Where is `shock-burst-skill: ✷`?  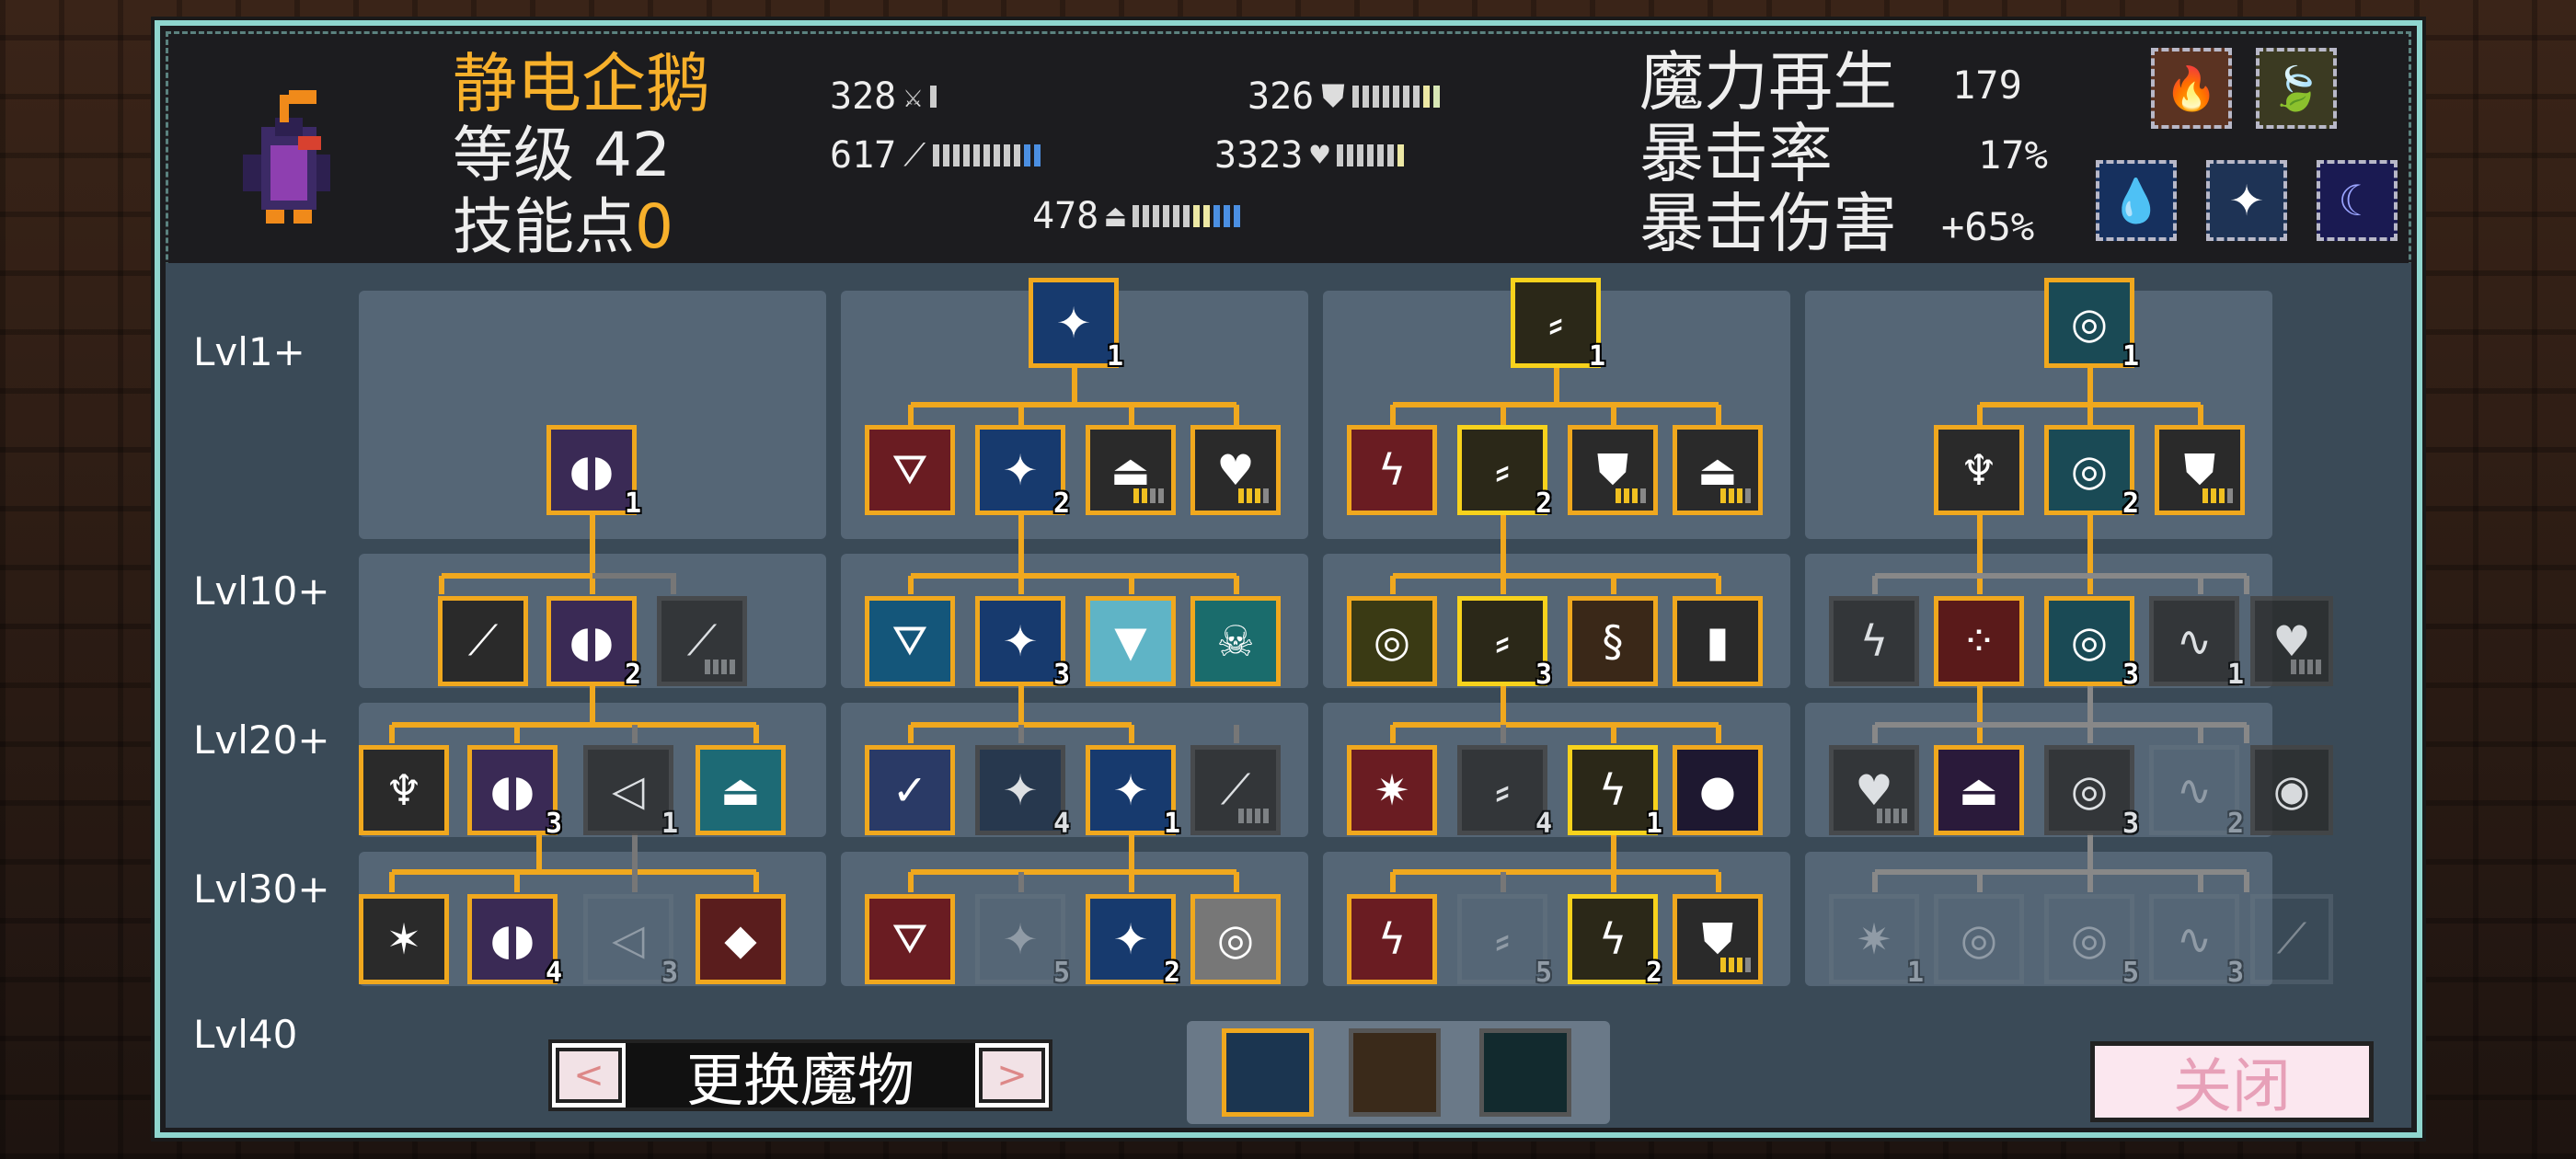
shock-burst-skill: ✷ is located at coordinates (1392, 790).